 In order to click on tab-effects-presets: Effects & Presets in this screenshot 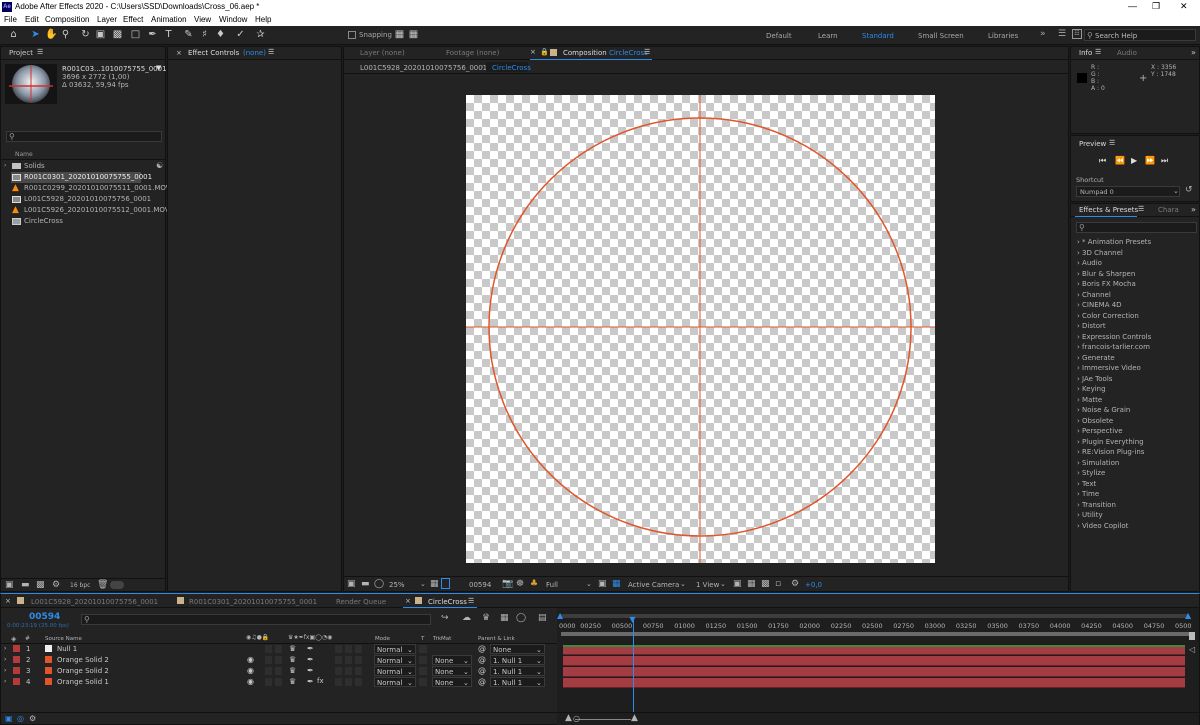, I will do `click(1108, 210)`.